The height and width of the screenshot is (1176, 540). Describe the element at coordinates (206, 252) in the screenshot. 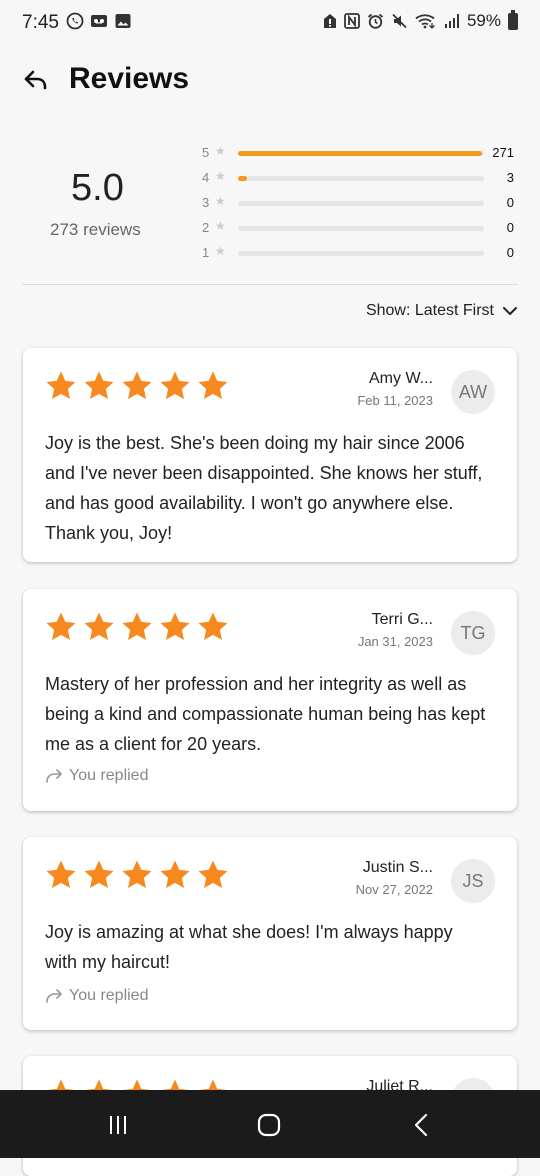

I see `star-level: 1` at that location.